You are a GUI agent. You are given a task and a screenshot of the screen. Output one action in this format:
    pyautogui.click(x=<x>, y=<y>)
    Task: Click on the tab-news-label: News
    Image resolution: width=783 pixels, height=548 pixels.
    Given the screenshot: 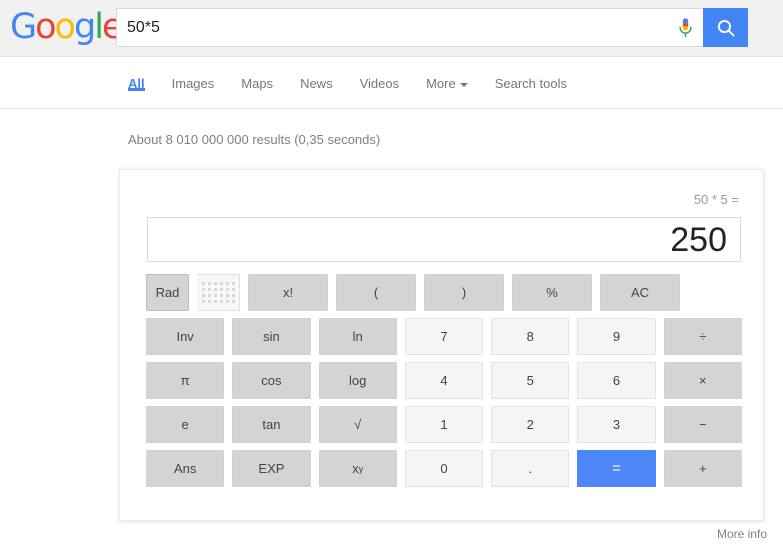 What is the action you would take?
    pyautogui.click(x=316, y=83)
    